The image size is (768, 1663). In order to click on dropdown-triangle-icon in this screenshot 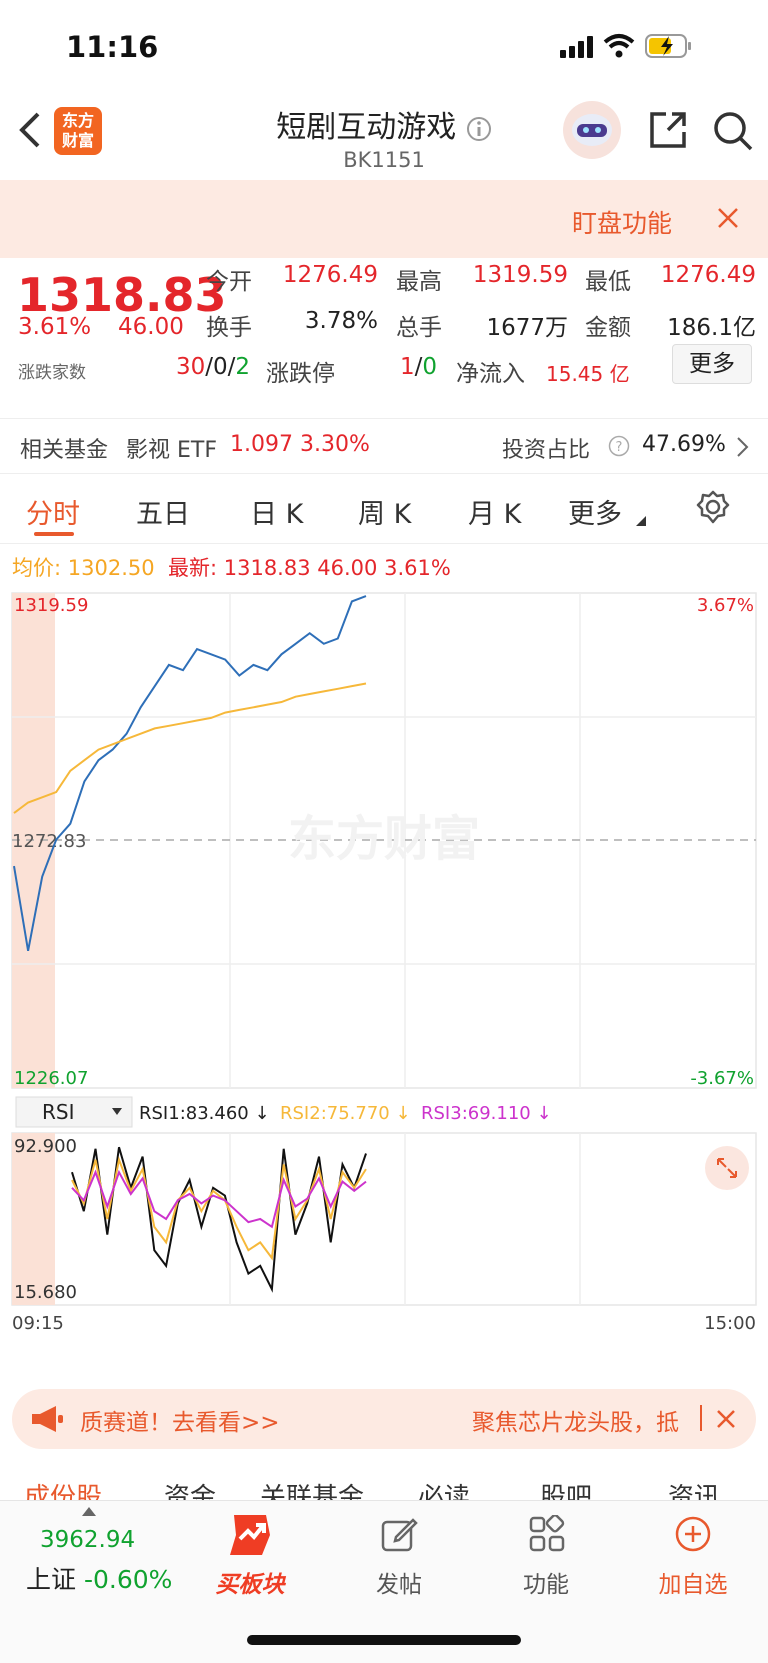, I will do `click(641, 521)`.